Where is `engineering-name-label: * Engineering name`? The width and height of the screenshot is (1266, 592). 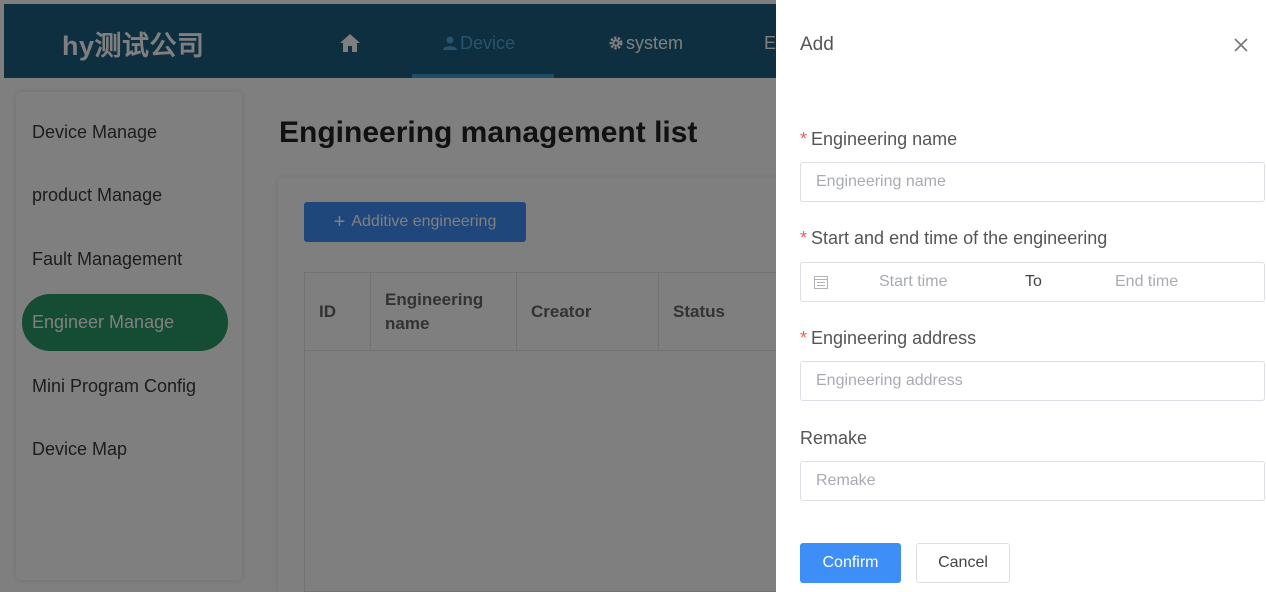
engineering-name-label: * Engineering name is located at coordinates (879, 139).